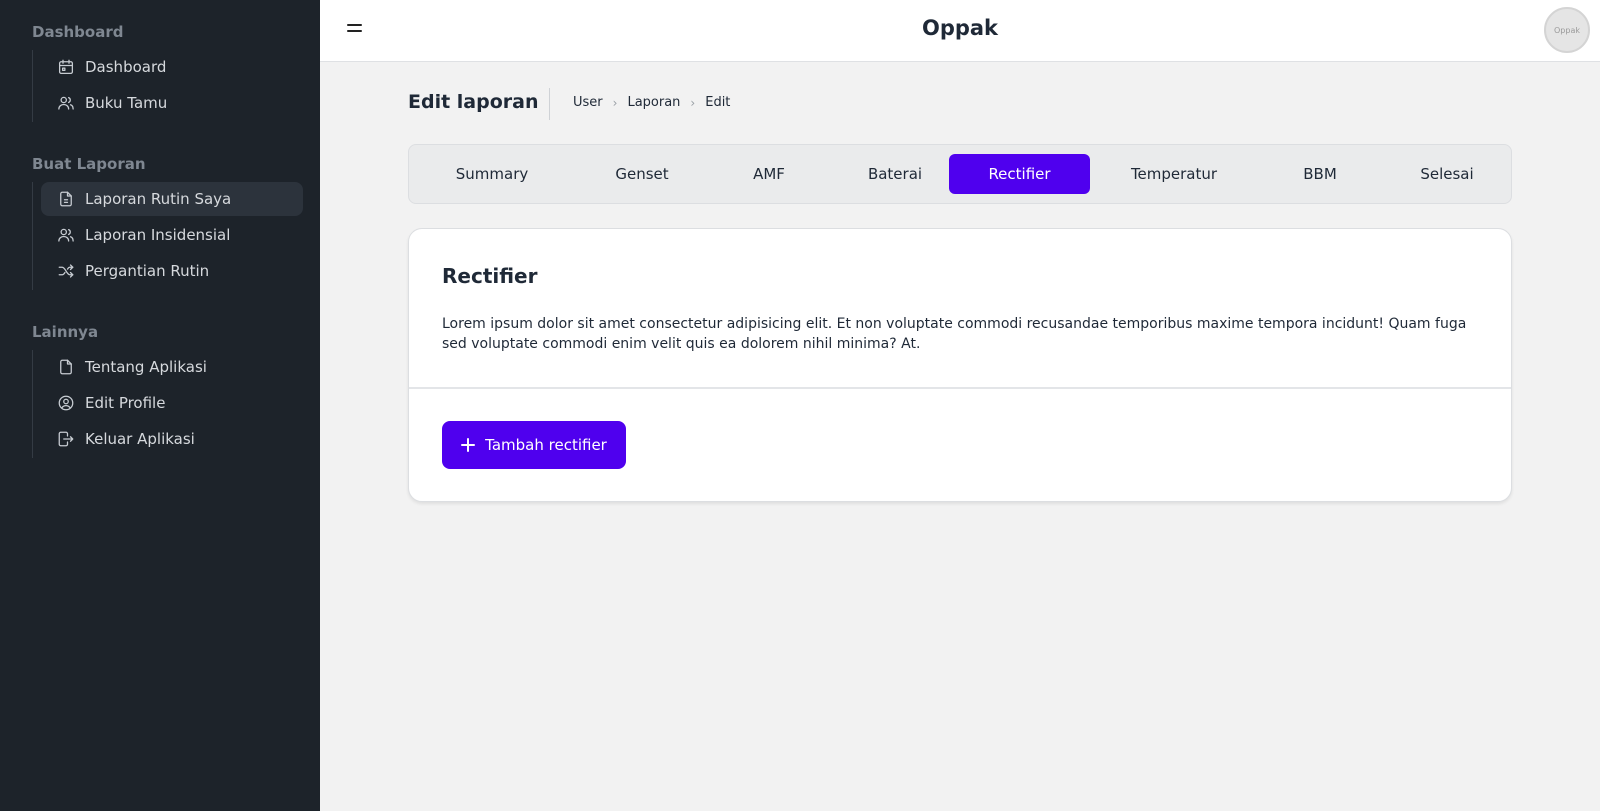 This screenshot has width=1600, height=811. Describe the element at coordinates (546, 445) in the screenshot. I see `add-rectifier-label: Tambah rectifier` at that location.